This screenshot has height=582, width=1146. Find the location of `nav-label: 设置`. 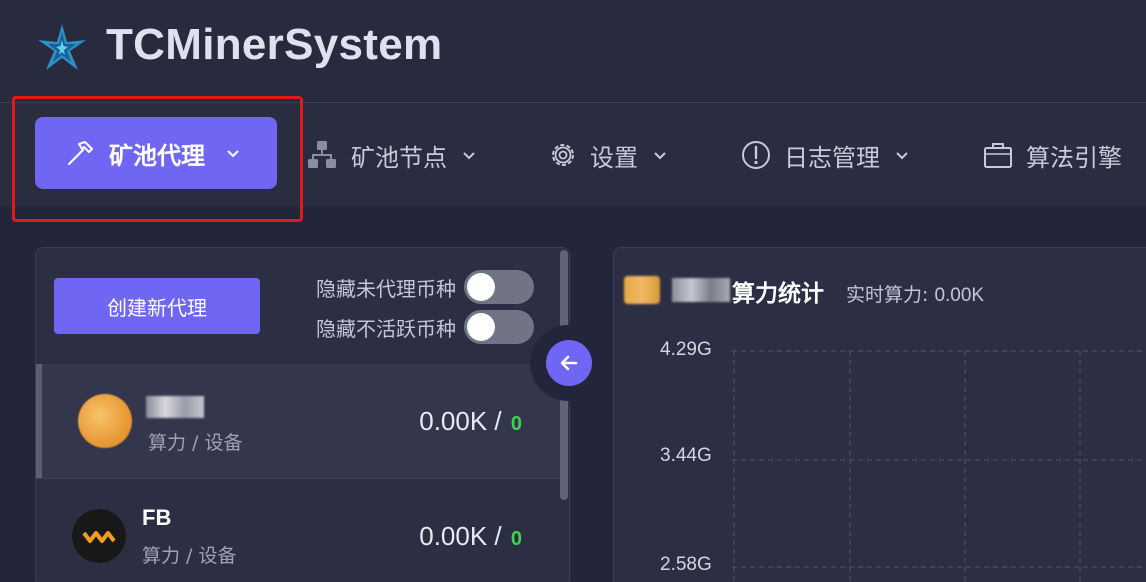

nav-label: 设置 is located at coordinates (614, 157).